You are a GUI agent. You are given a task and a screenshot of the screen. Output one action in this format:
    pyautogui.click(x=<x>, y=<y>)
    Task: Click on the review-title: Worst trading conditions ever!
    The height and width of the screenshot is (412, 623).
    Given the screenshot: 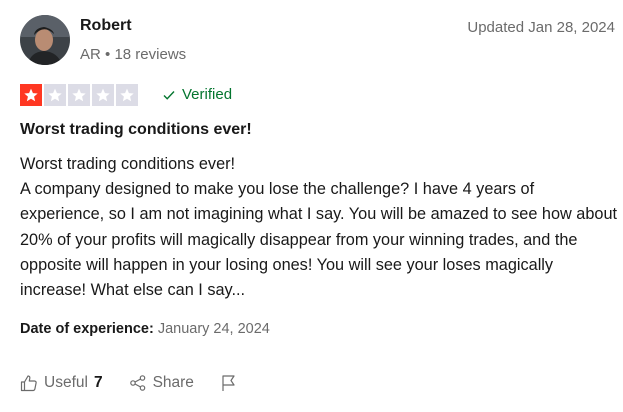 What is the action you would take?
    pyautogui.click(x=136, y=129)
    